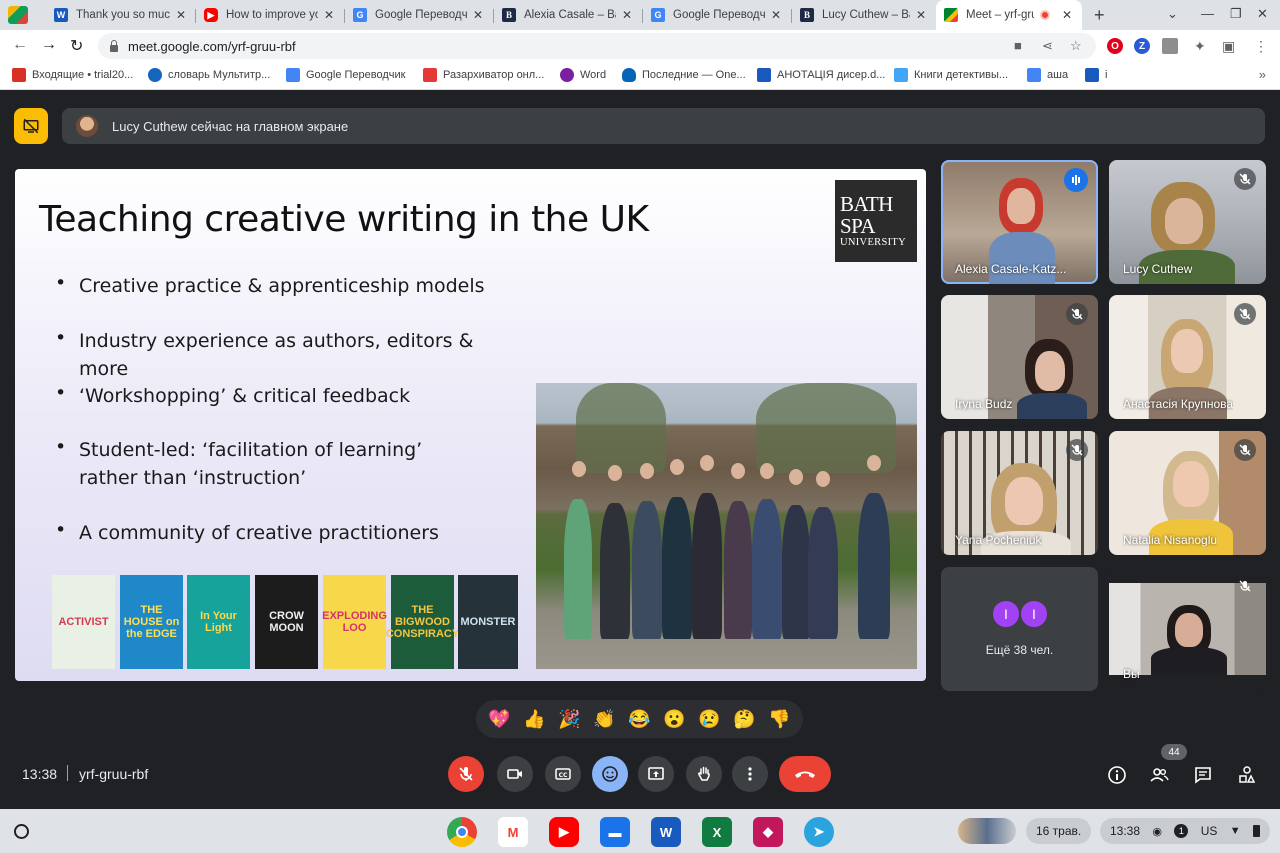  I want to click on participant-tile: Natalia Nisanoglu, so click(1187, 493).